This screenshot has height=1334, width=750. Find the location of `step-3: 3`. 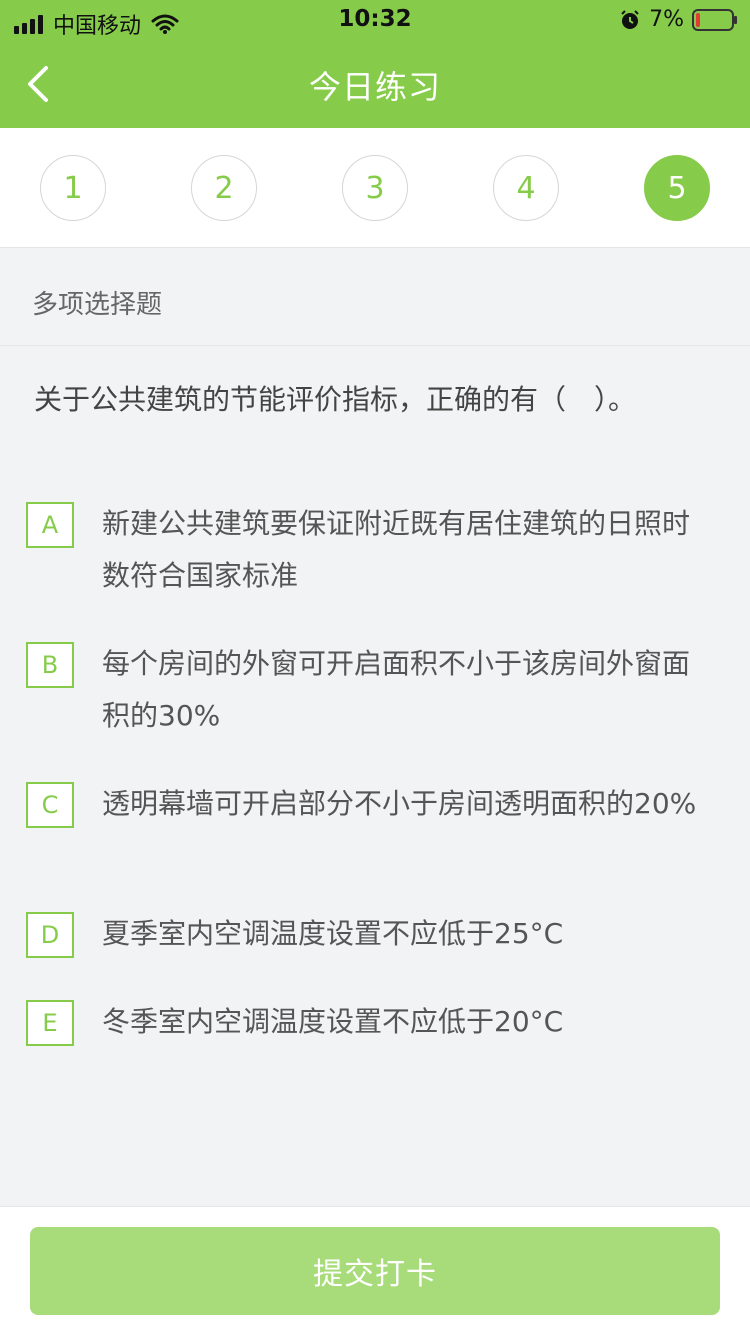

step-3: 3 is located at coordinates (375, 188).